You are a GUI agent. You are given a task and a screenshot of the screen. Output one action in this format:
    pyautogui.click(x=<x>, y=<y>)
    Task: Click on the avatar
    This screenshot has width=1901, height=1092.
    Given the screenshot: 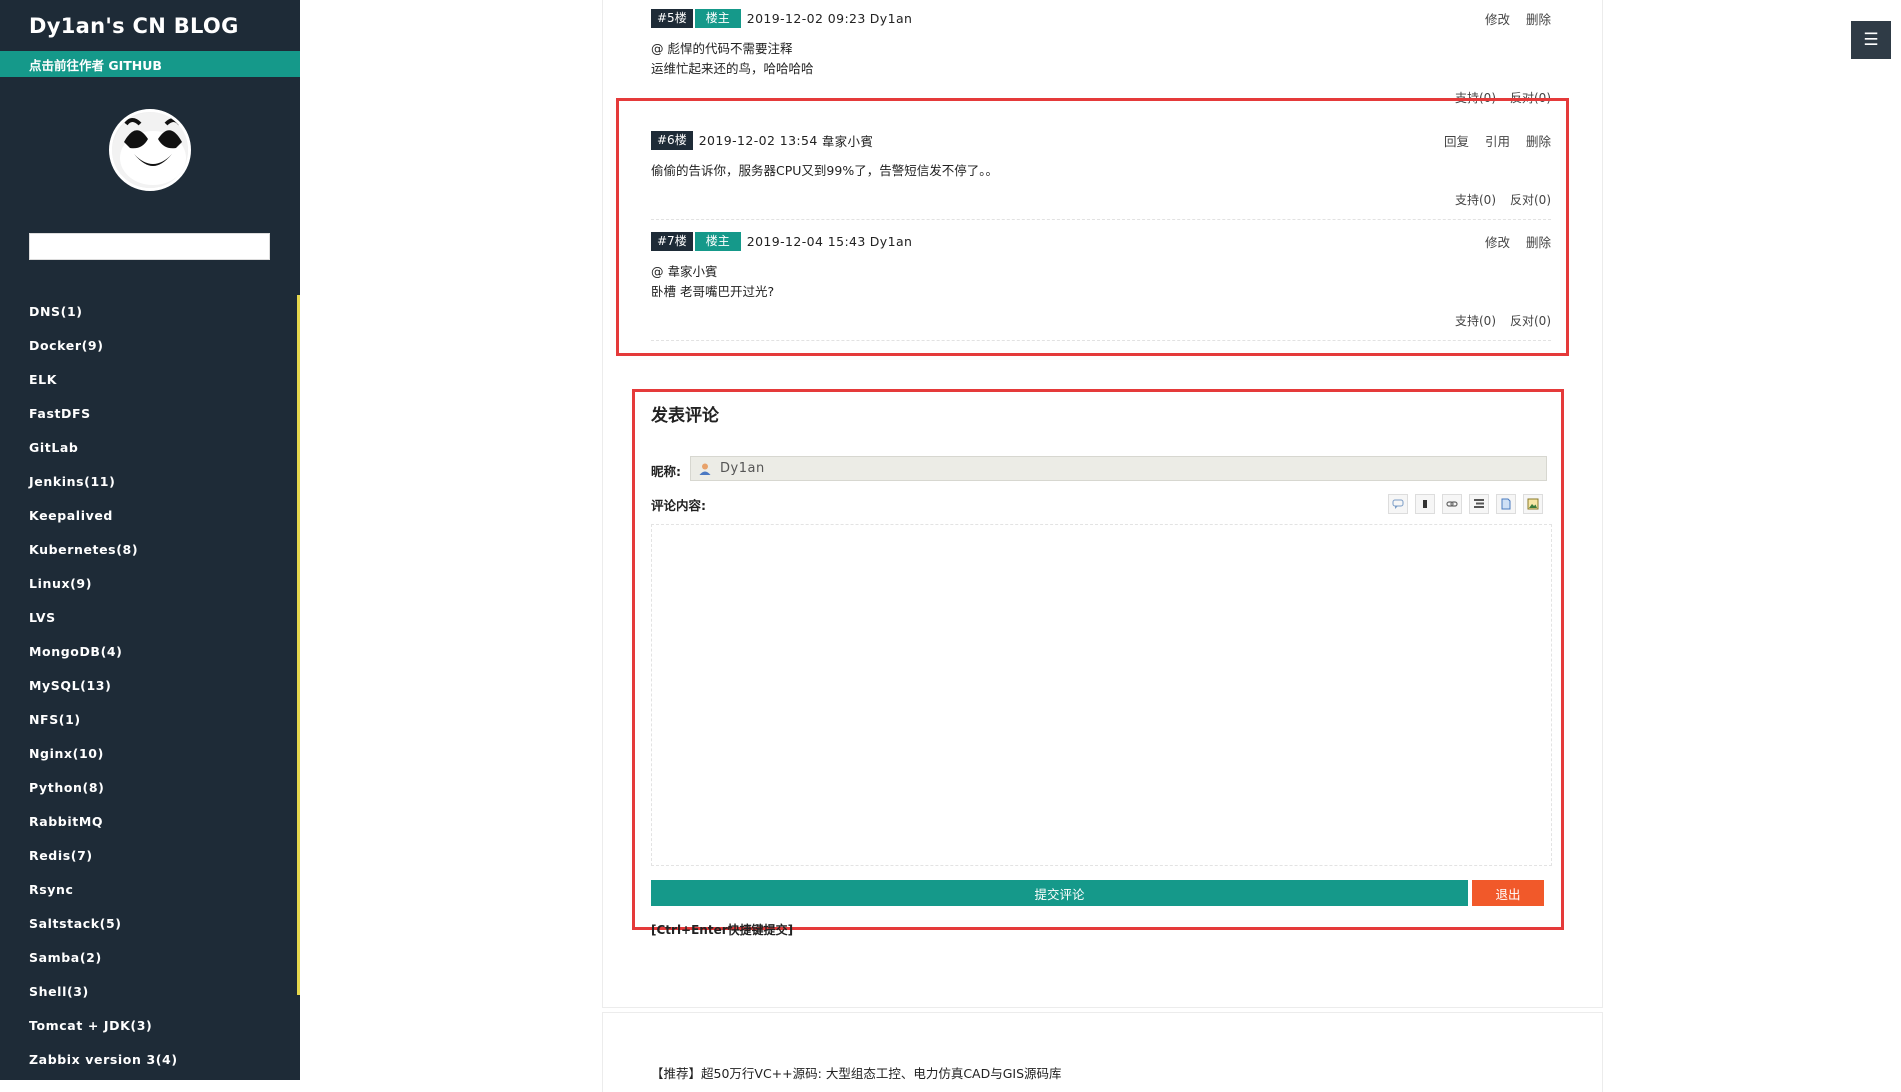 What is the action you would take?
    pyautogui.click(x=150, y=150)
    